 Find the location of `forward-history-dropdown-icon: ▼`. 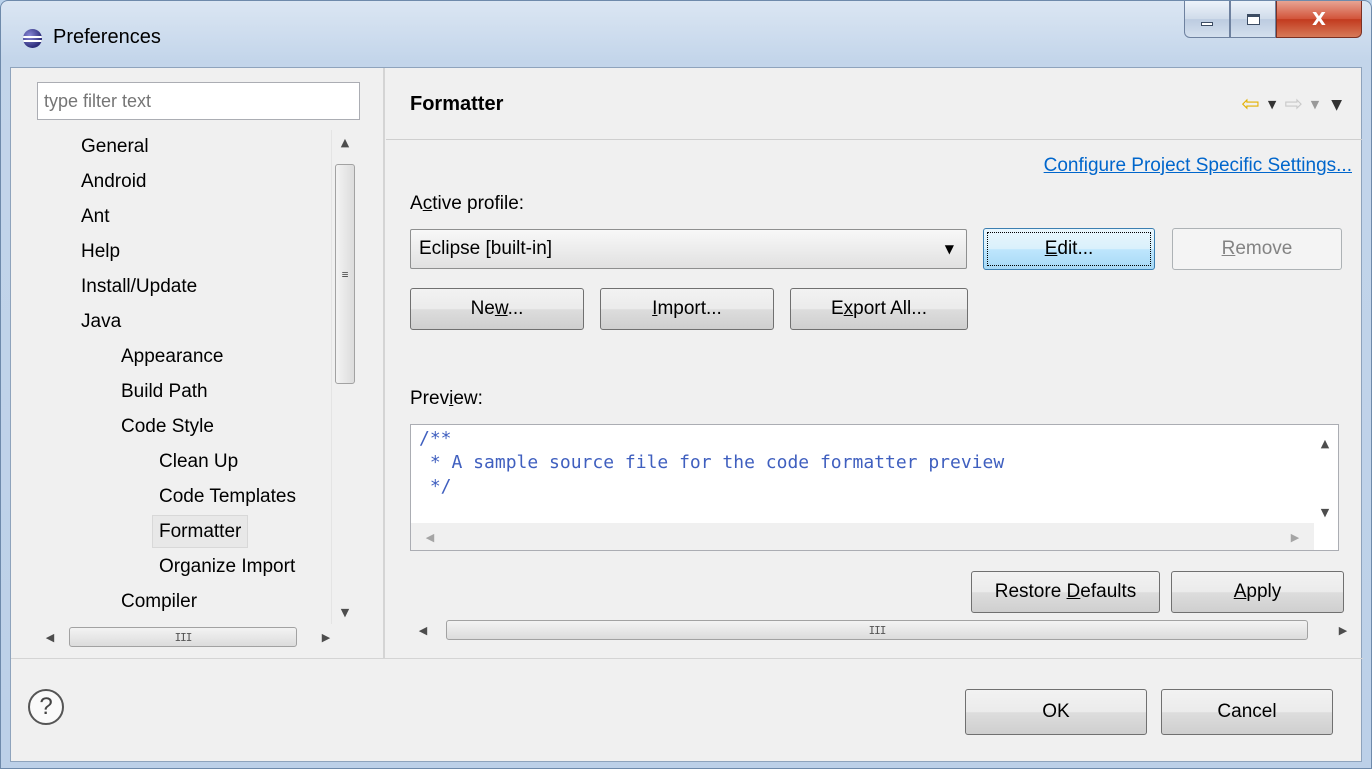

forward-history-dropdown-icon: ▼ is located at coordinates (1315, 104).